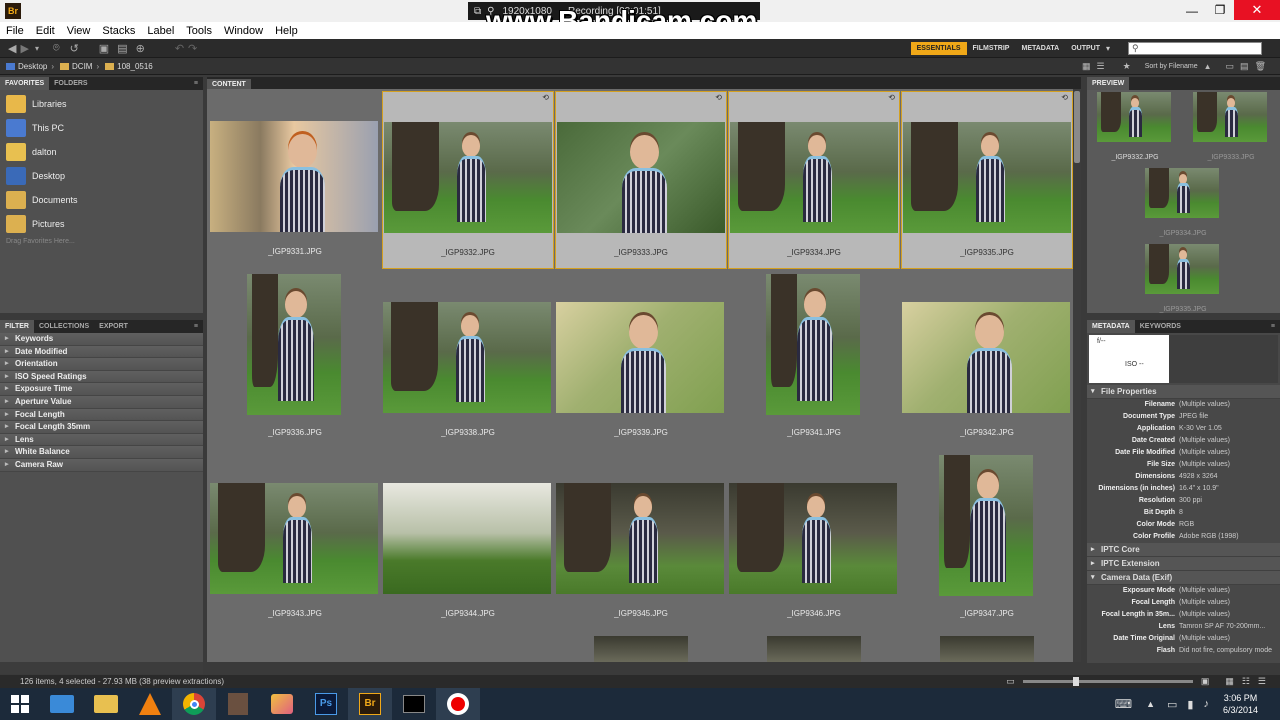 Image resolution: width=1280 pixels, height=720 pixels. Describe the element at coordinates (1262, 681) in the screenshot. I see `view-list-icon: ☰` at that location.